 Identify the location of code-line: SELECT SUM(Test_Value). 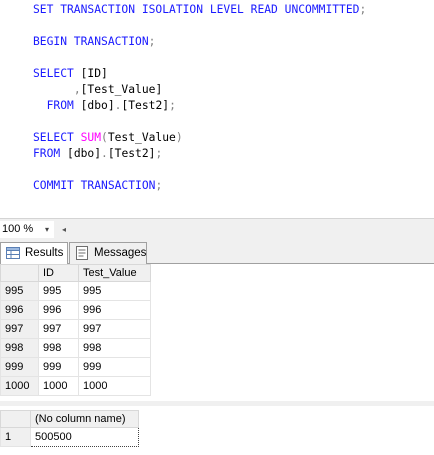
(199, 138).